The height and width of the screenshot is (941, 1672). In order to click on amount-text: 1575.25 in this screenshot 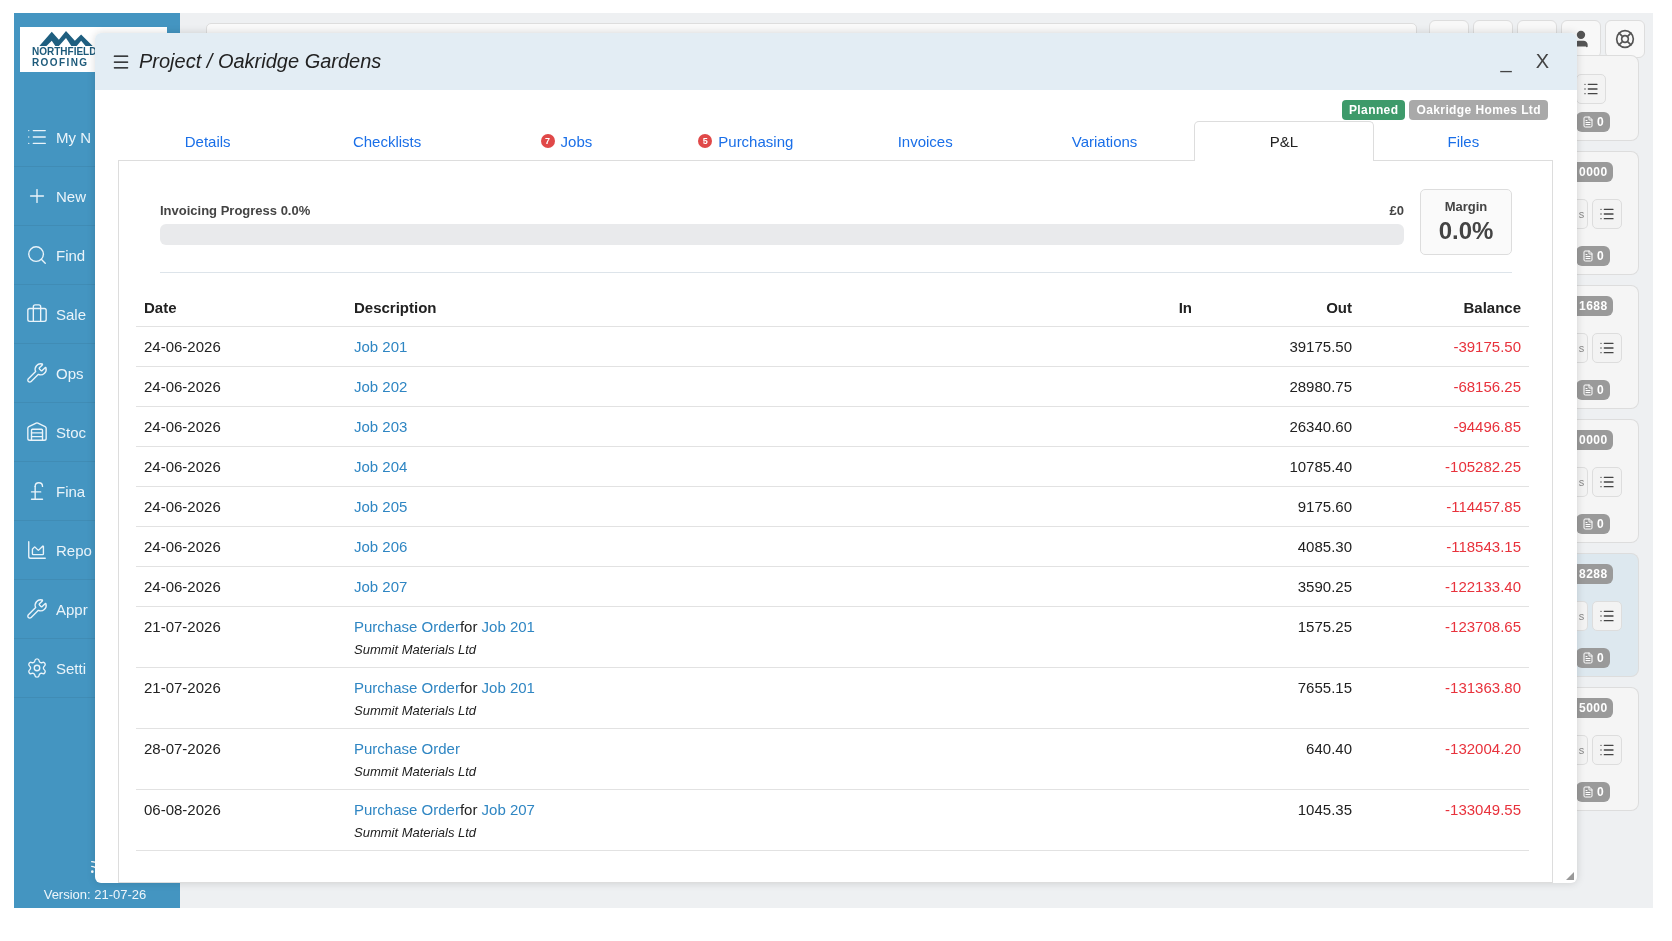, I will do `click(1324, 626)`.